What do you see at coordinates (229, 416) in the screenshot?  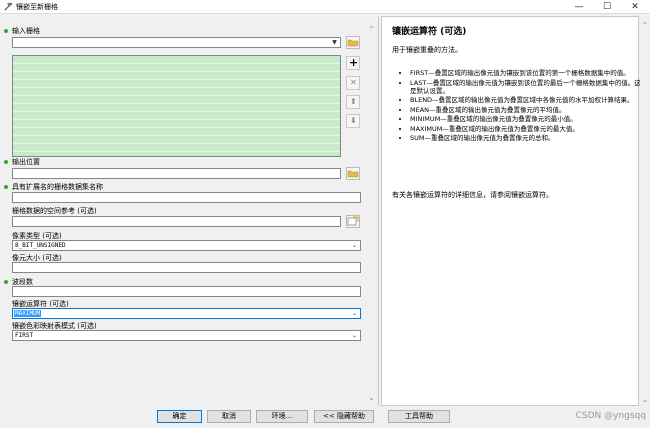 I see `cancel-button: 取消` at bounding box center [229, 416].